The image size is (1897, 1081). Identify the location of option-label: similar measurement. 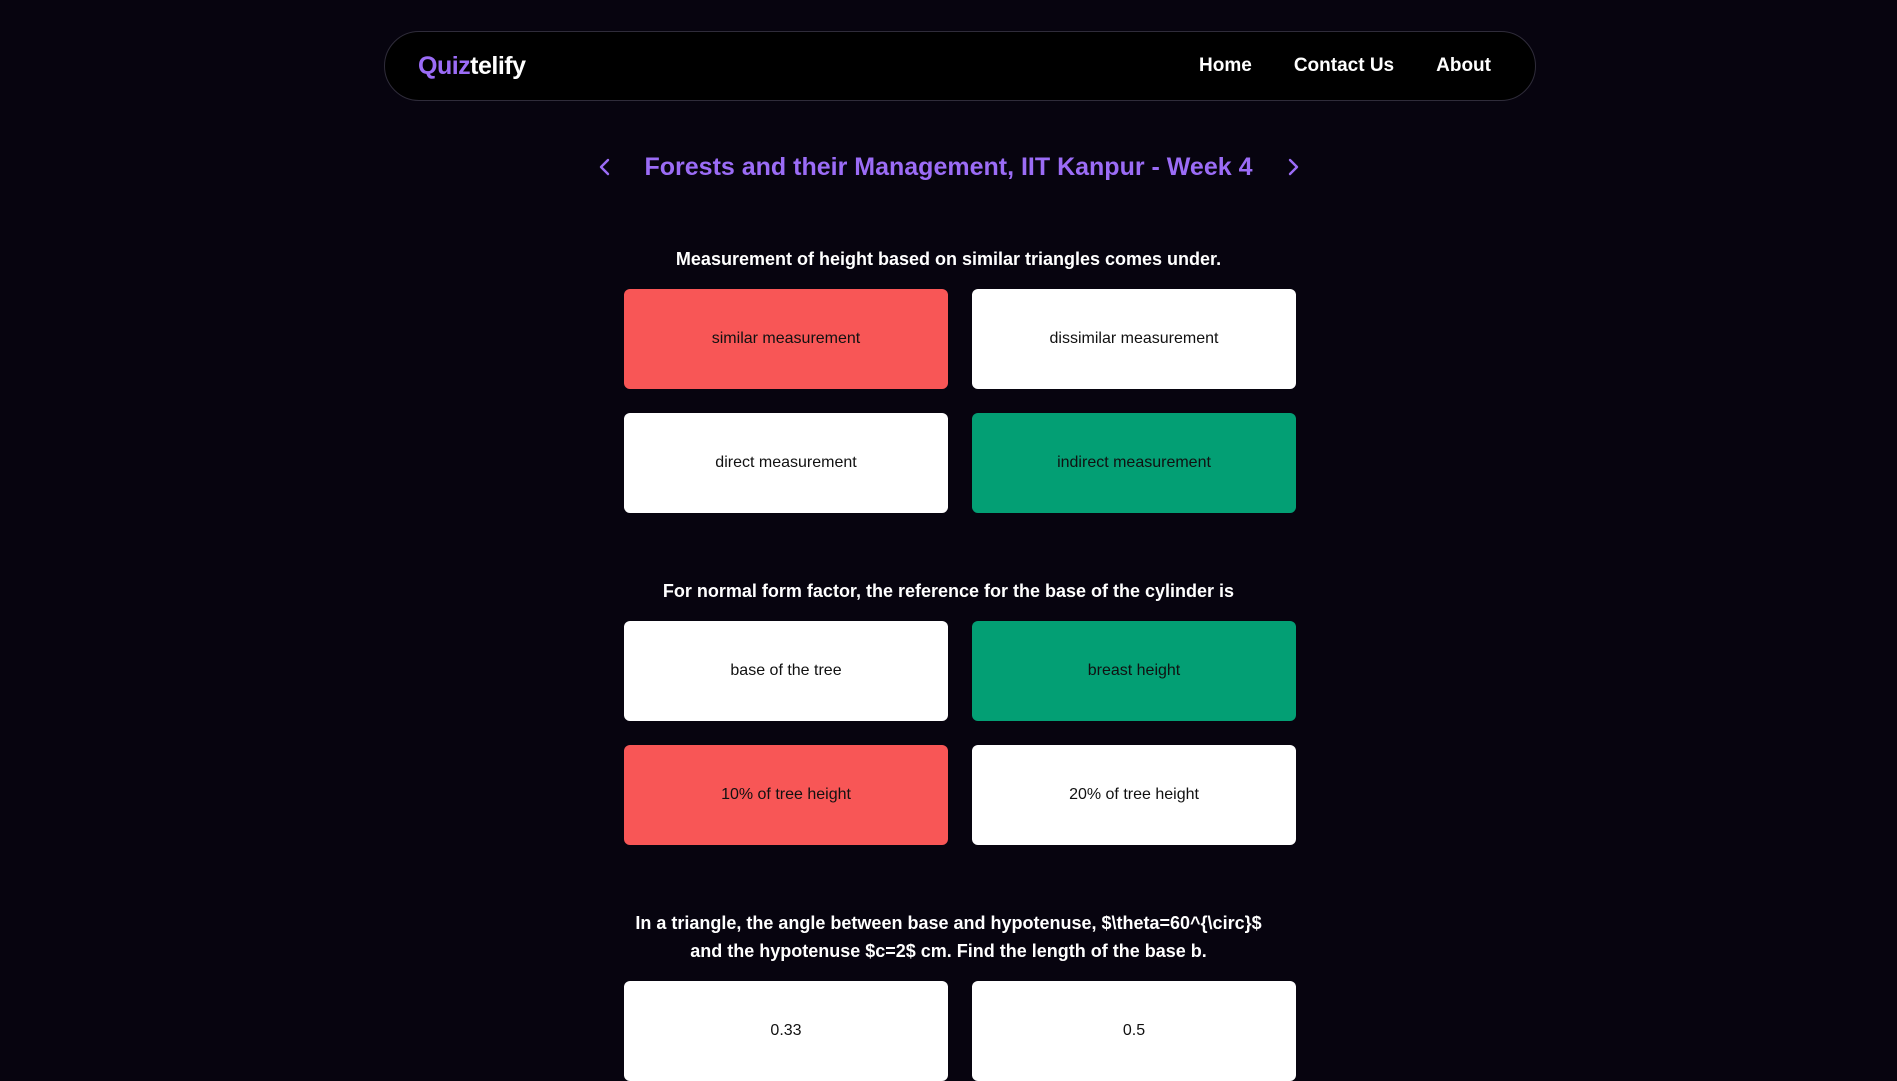
(786, 338).